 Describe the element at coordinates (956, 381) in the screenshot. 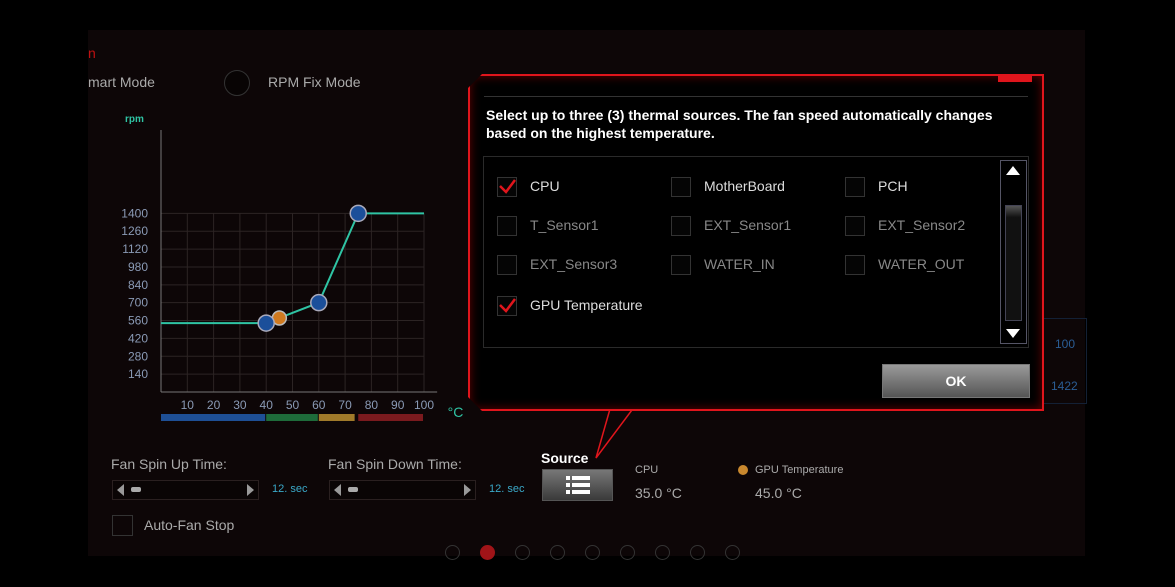

I see `ok-button: OK` at that location.